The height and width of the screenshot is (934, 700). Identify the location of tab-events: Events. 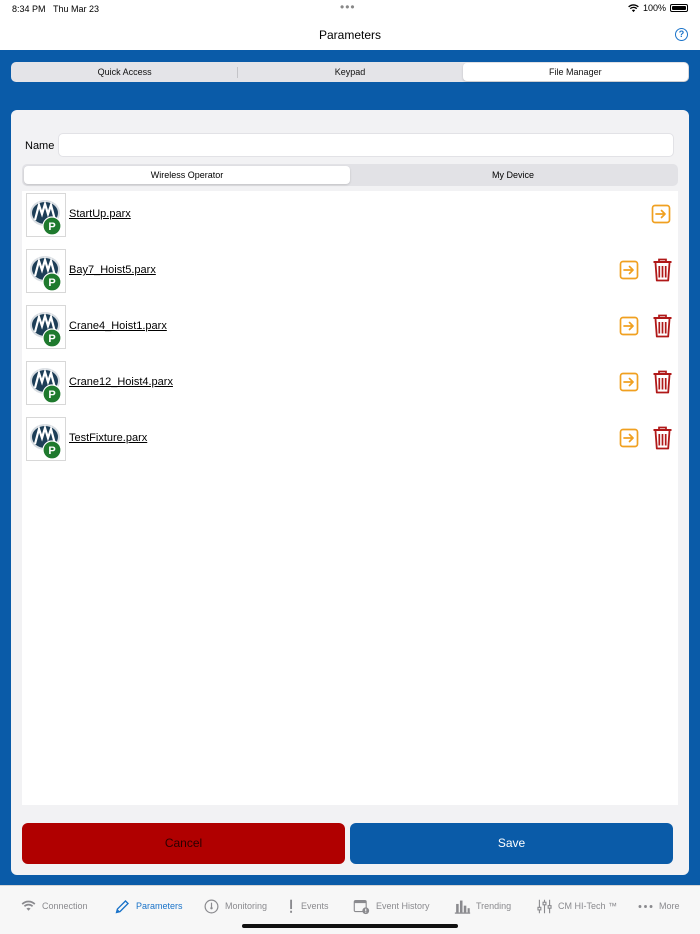
(307, 906).